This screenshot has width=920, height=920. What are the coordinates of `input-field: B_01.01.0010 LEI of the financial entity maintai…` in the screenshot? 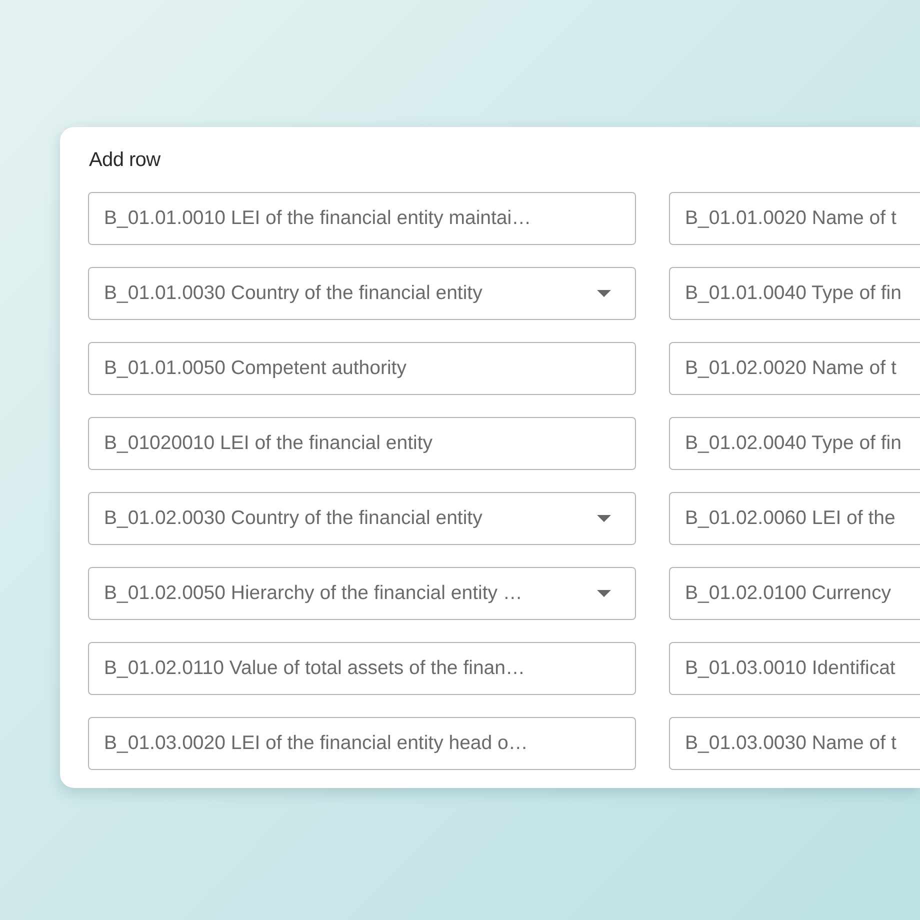 It's located at (362, 218).